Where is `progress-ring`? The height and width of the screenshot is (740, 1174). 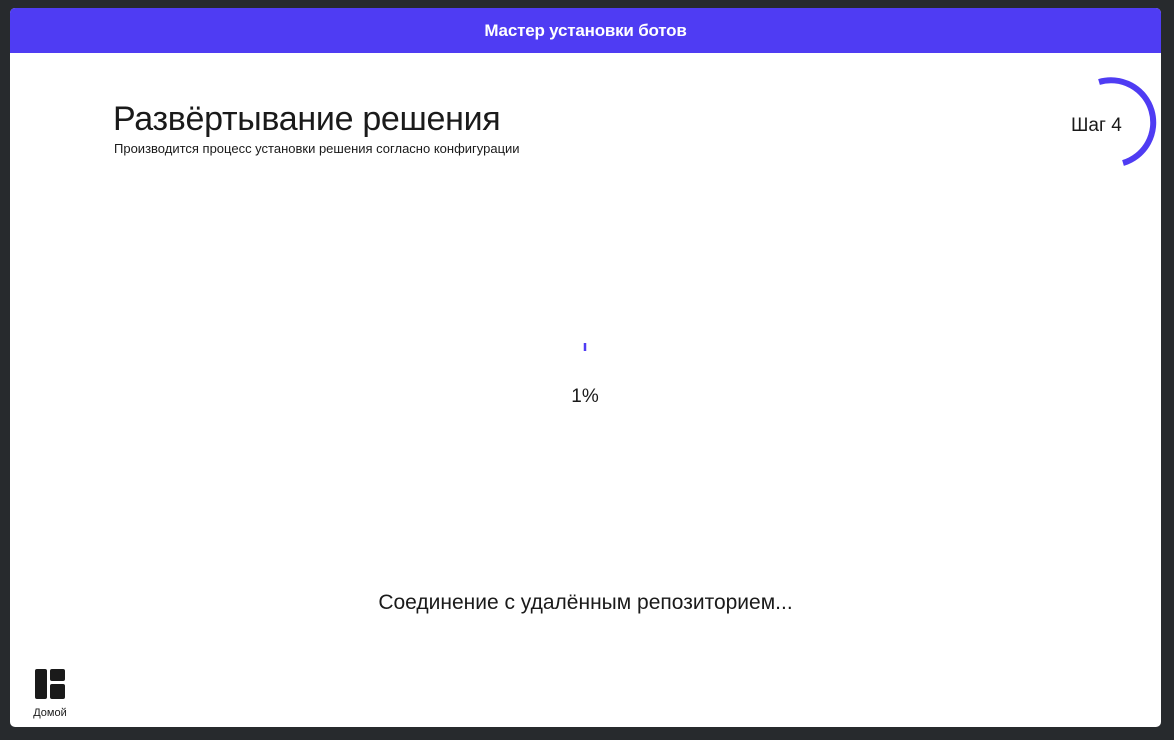
progress-ring is located at coordinates (585, 347).